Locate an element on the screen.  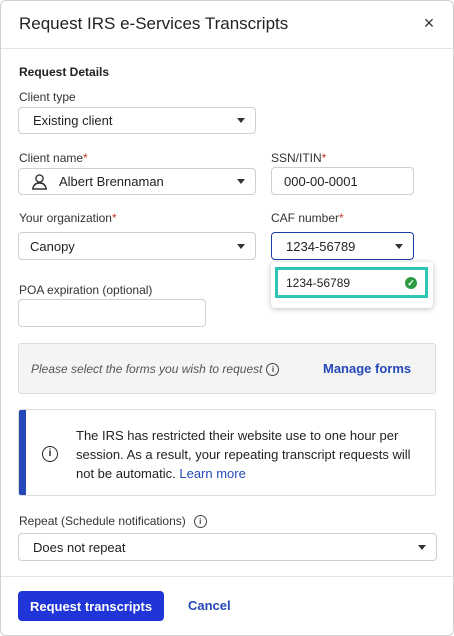
ssn-label: SSN/ITIN* is located at coordinates (299, 158).